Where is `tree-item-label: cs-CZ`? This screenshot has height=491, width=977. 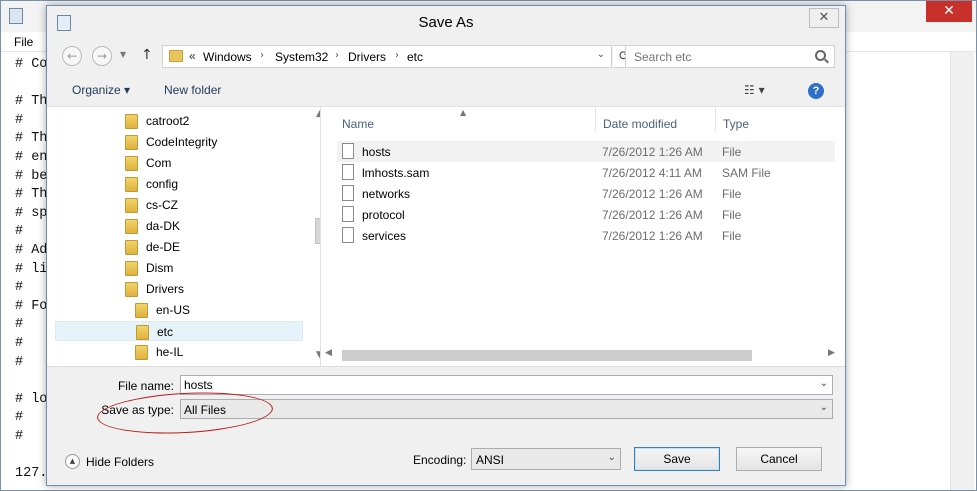
tree-item-label: cs-CZ is located at coordinates (162, 205).